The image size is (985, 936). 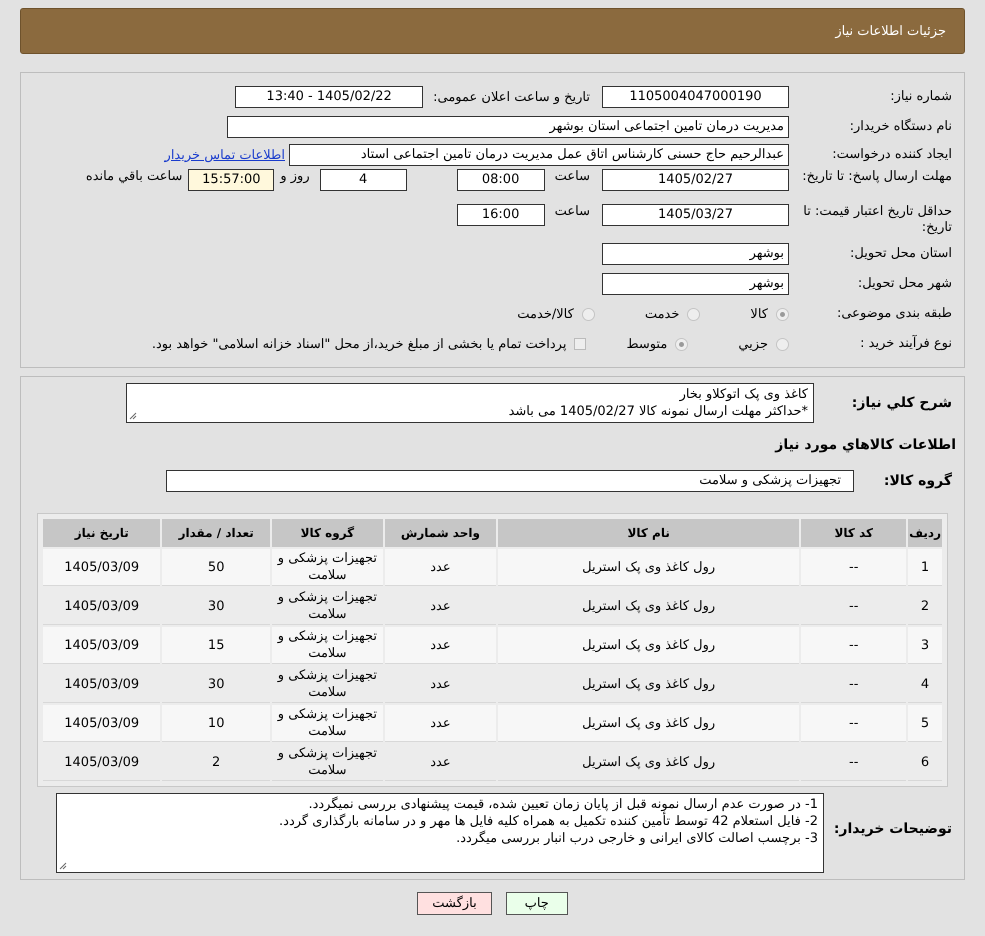 I want to click on field-label: ایجاد کننده درخواست:, so click(x=892, y=155).